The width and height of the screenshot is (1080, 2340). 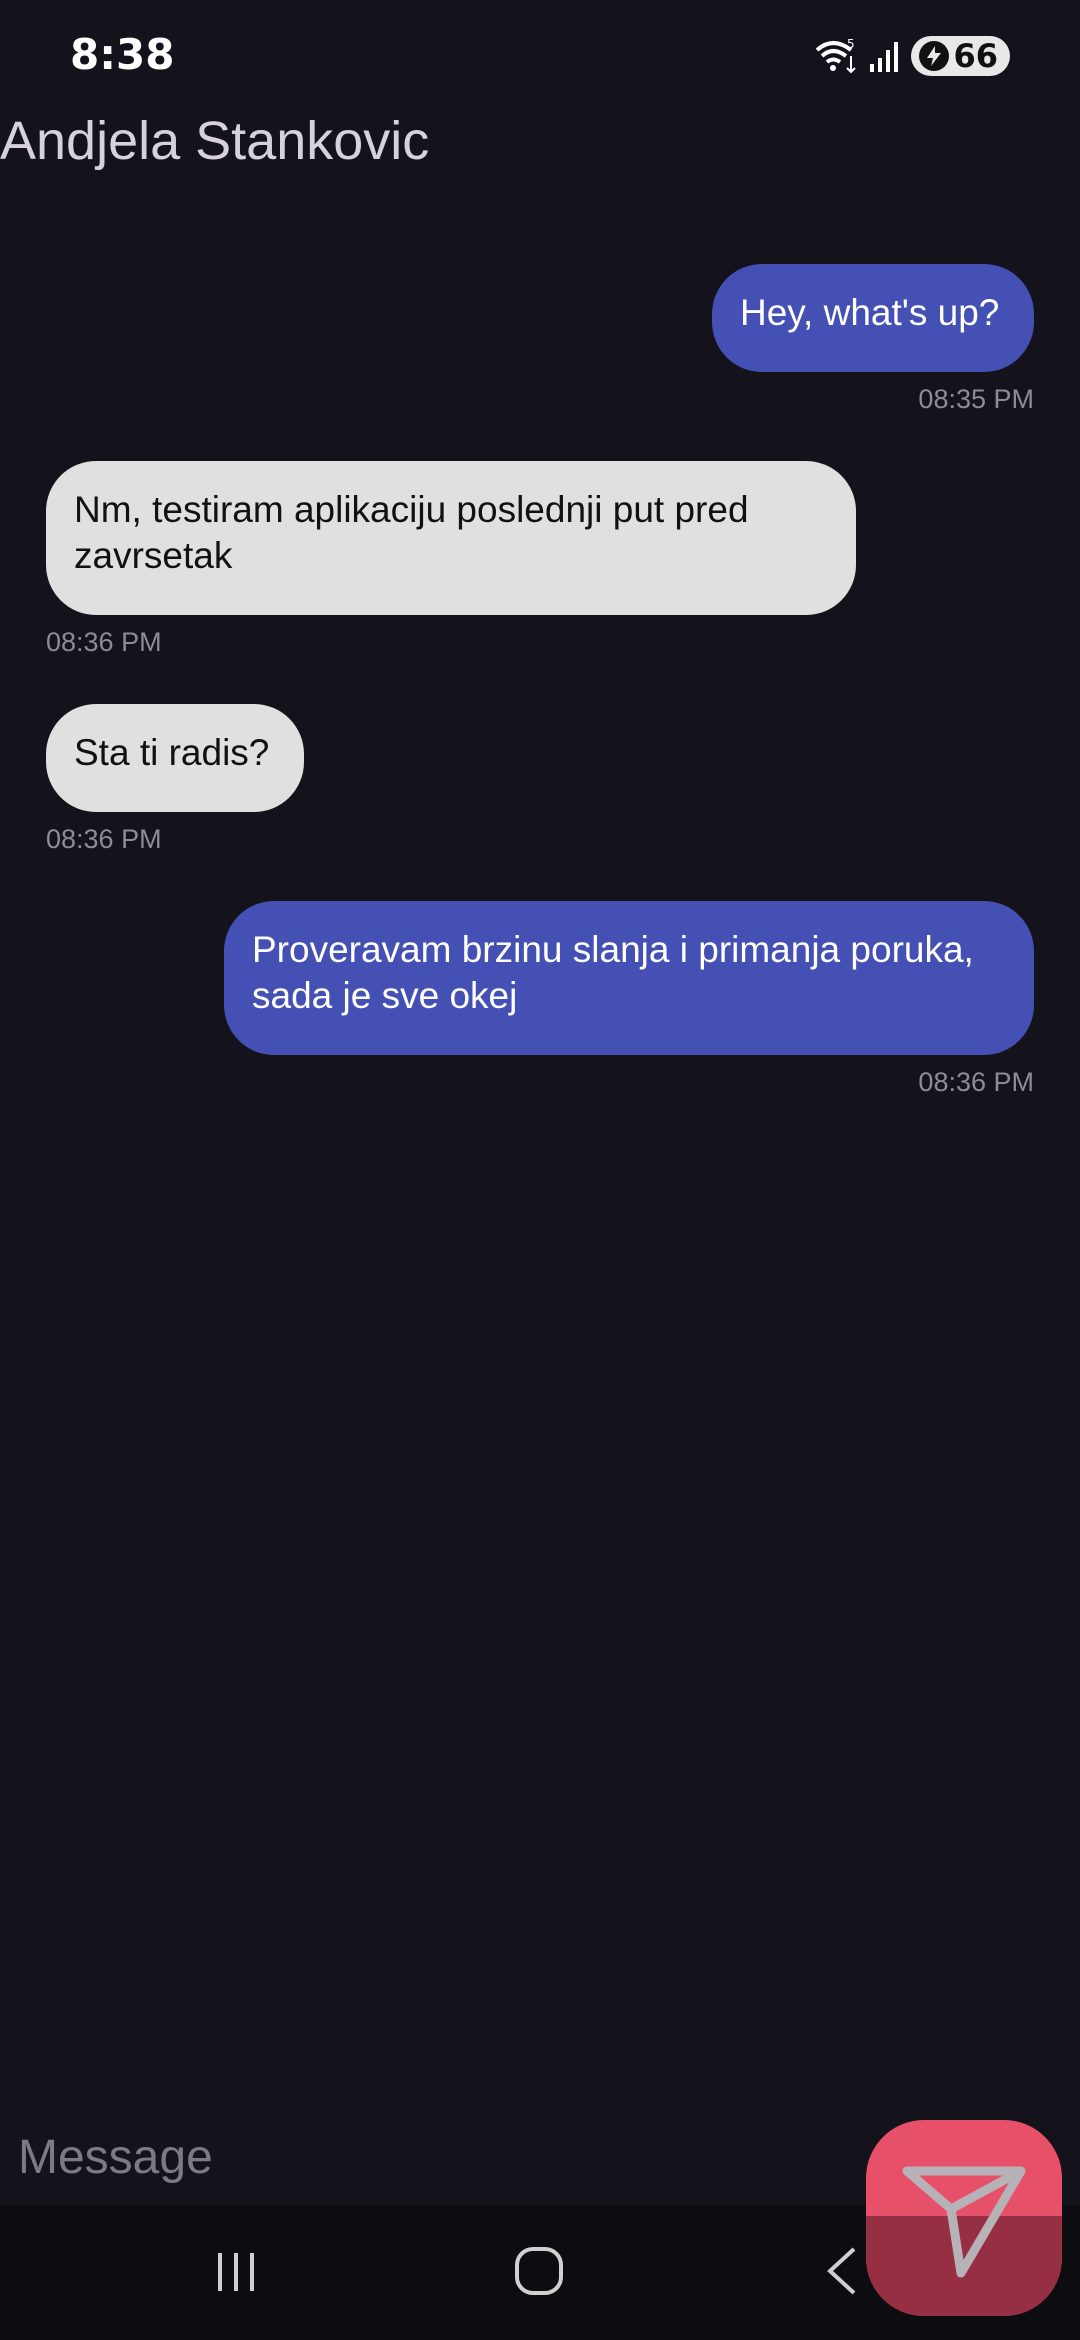 What do you see at coordinates (122, 54) in the screenshot?
I see `status-time: 8:38` at bounding box center [122, 54].